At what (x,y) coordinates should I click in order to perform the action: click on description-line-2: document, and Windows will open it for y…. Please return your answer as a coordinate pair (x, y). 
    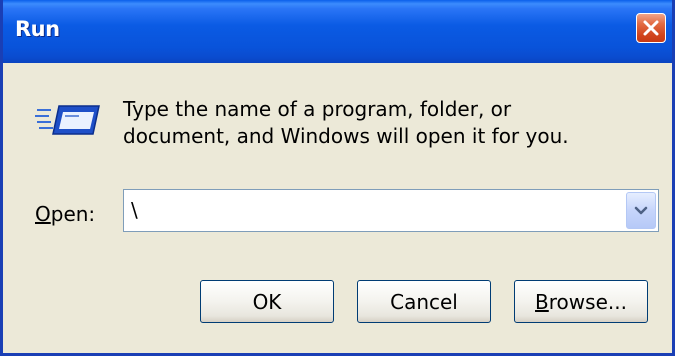
    Looking at the image, I should click on (346, 136).